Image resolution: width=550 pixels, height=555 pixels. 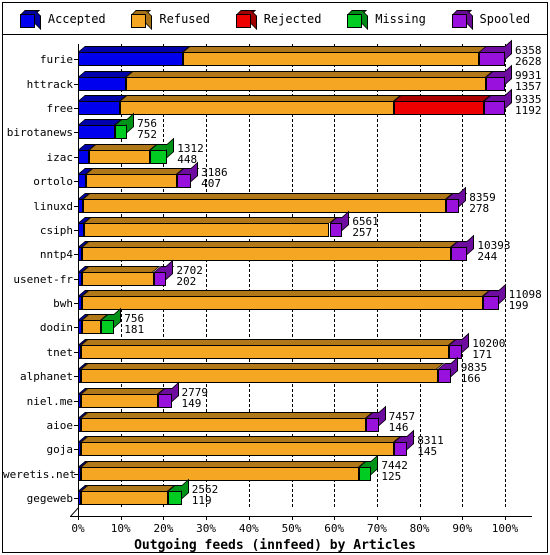 What do you see at coordinates (49, 401) in the screenshot?
I see `y-axis-label-niel-me: niel.me` at bounding box center [49, 401].